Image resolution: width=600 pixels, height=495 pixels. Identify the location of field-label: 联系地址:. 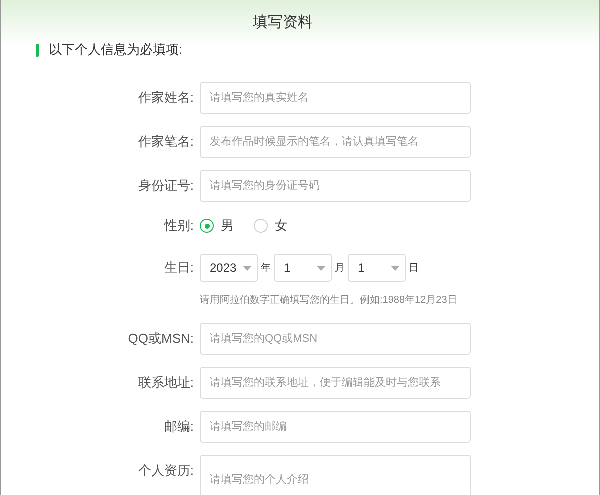
(166, 383).